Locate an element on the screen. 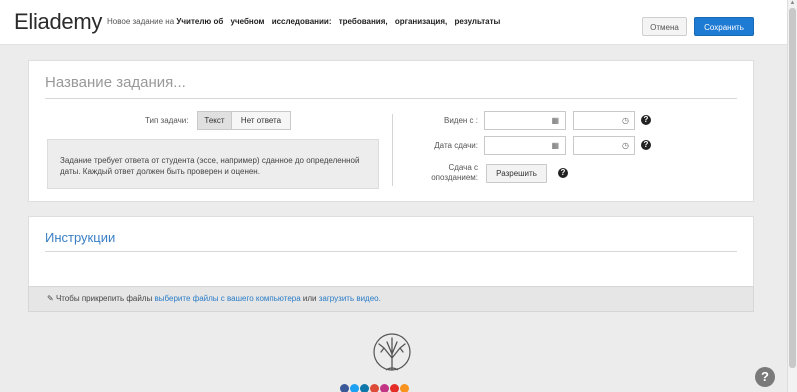 The height and width of the screenshot is (392, 797). twitter-icon is located at coordinates (354, 388).